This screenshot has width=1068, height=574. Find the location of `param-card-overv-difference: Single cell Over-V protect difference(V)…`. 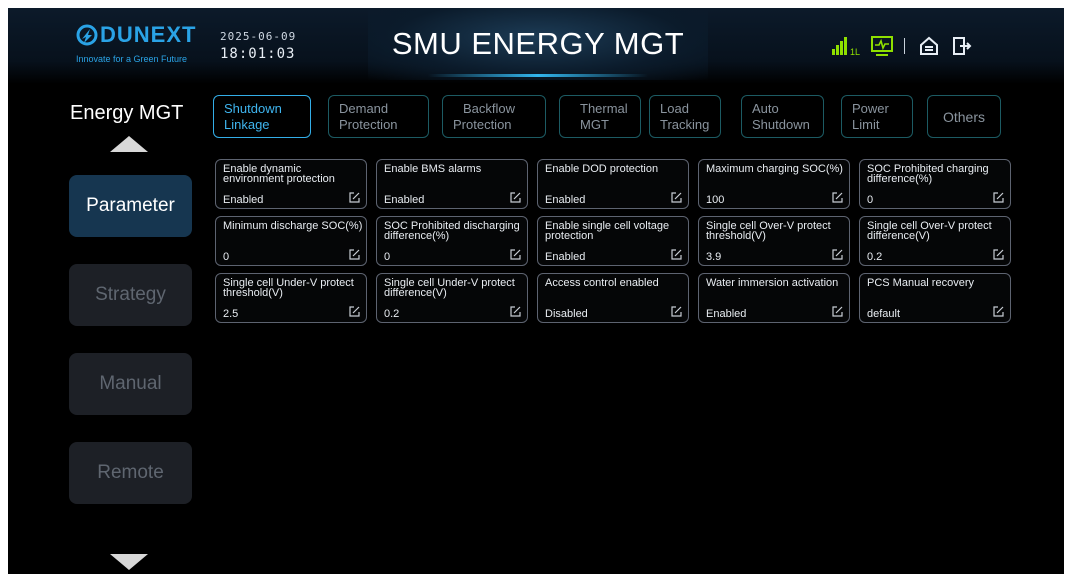

param-card-overv-difference: Single cell Over-V protect difference(V)… is located at coordinates (935, 241).